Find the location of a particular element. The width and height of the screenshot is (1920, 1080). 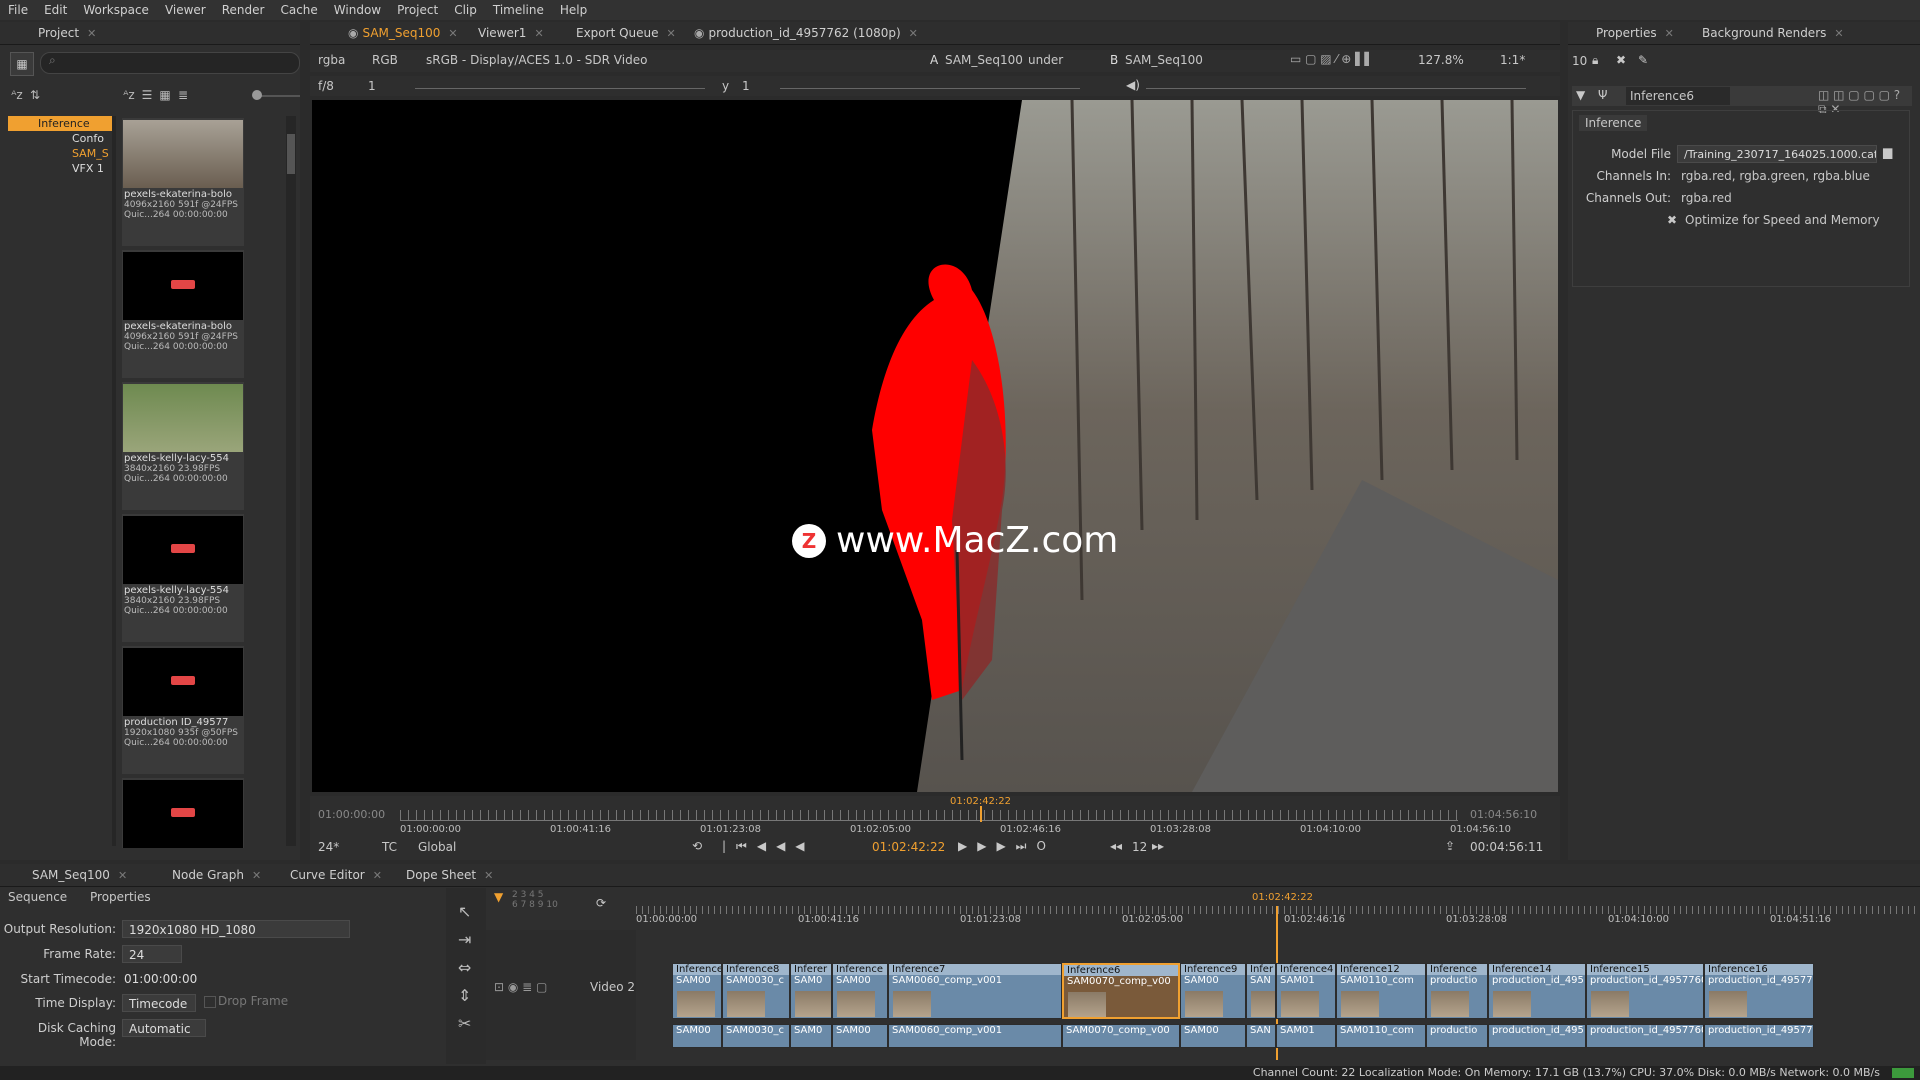

time-display-select: Timecode is located at coordinates (159, 1003).